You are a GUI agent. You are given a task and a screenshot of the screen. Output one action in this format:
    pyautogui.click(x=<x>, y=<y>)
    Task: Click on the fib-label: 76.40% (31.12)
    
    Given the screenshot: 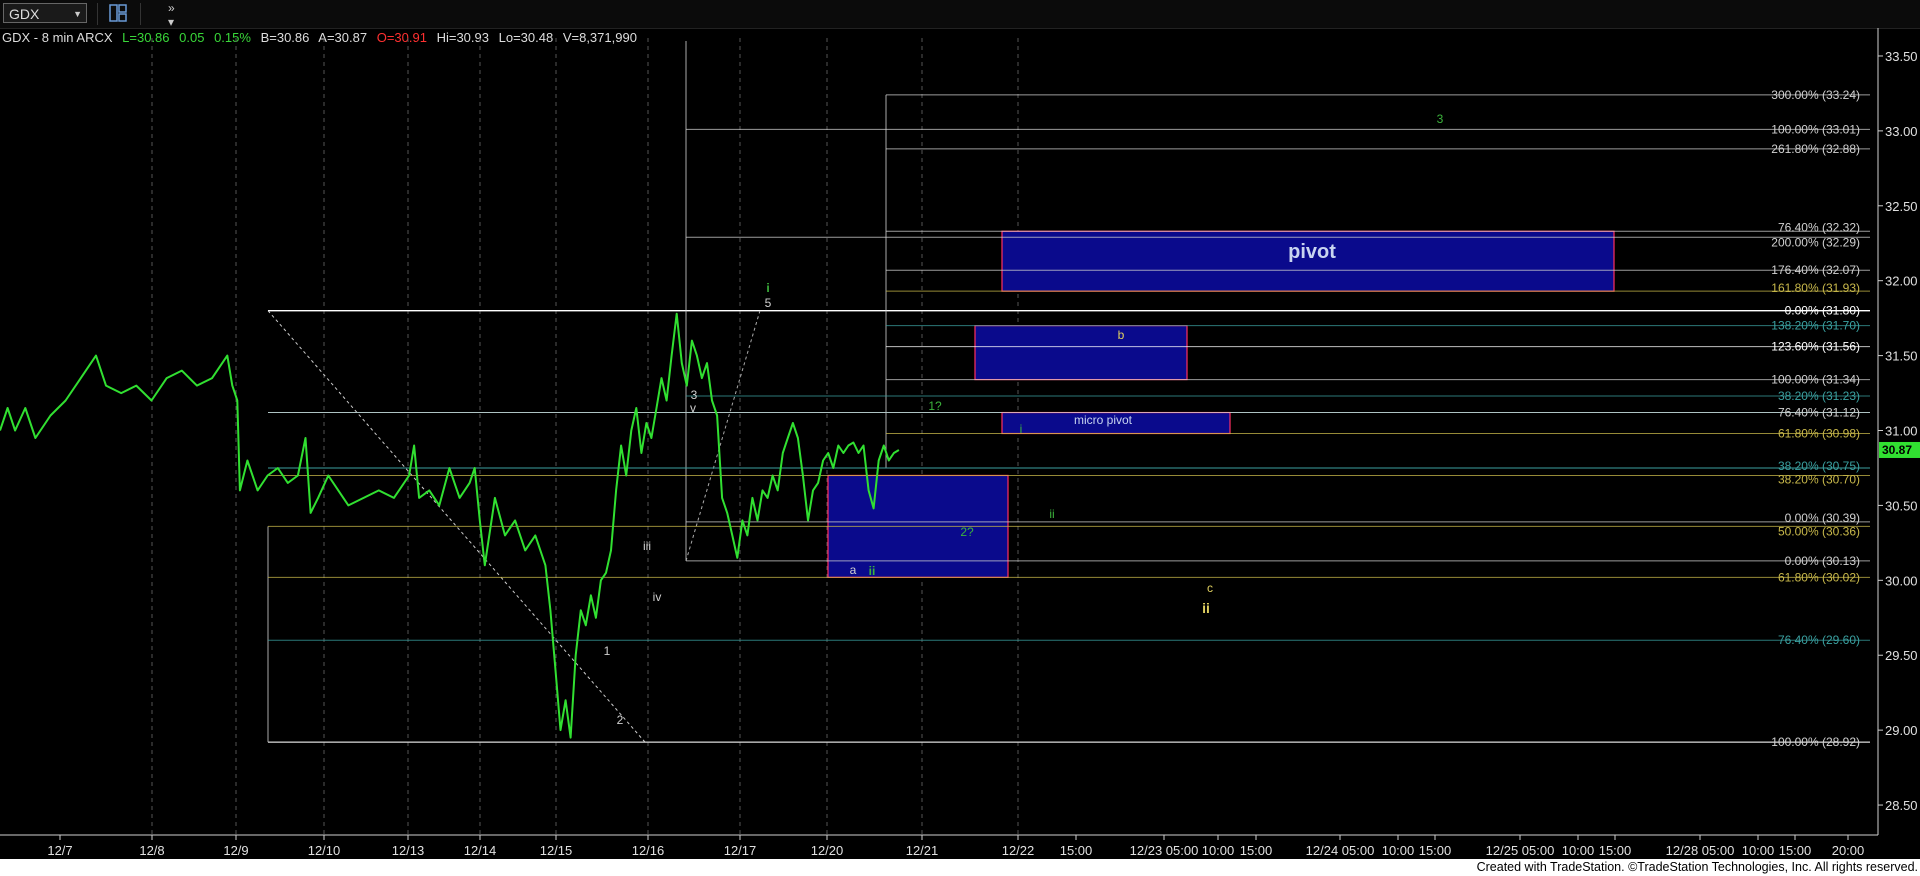 What is the action you would take?
    pyautogui.click(x=1819, y=413)
    